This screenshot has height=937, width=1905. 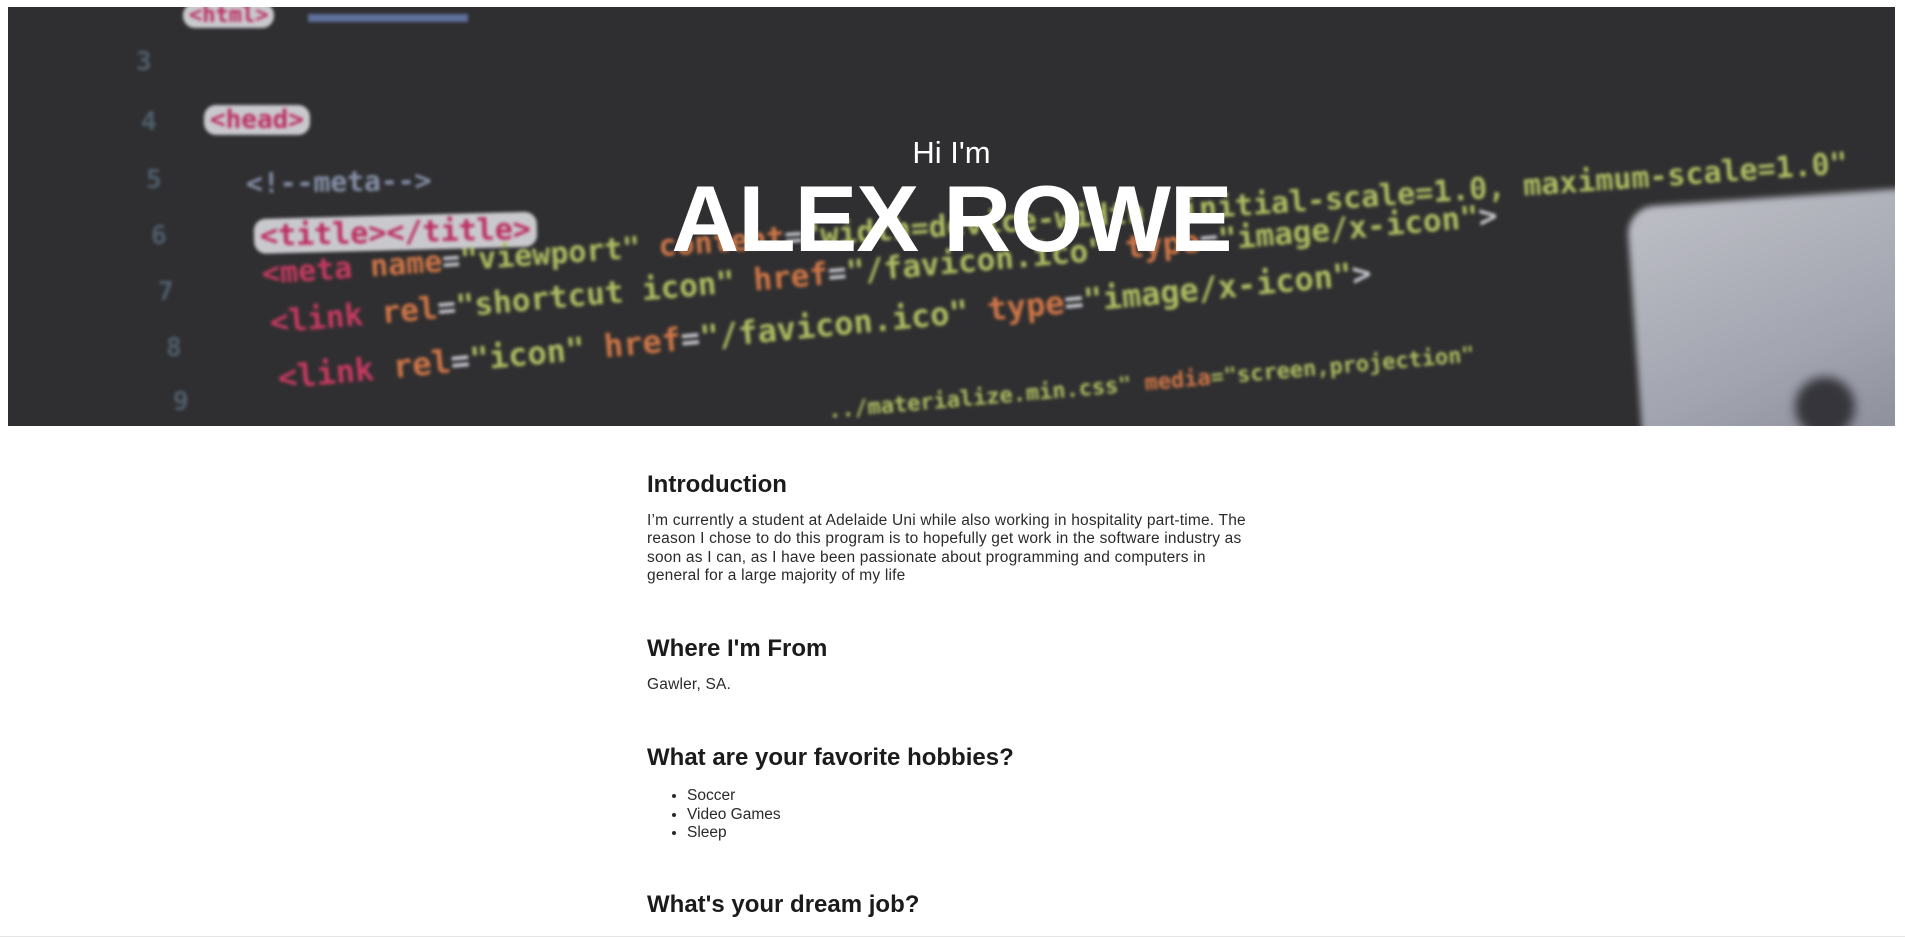 I want to click on hobby-list: Soccer Video Games Sleep, so click(x=952, y=814).